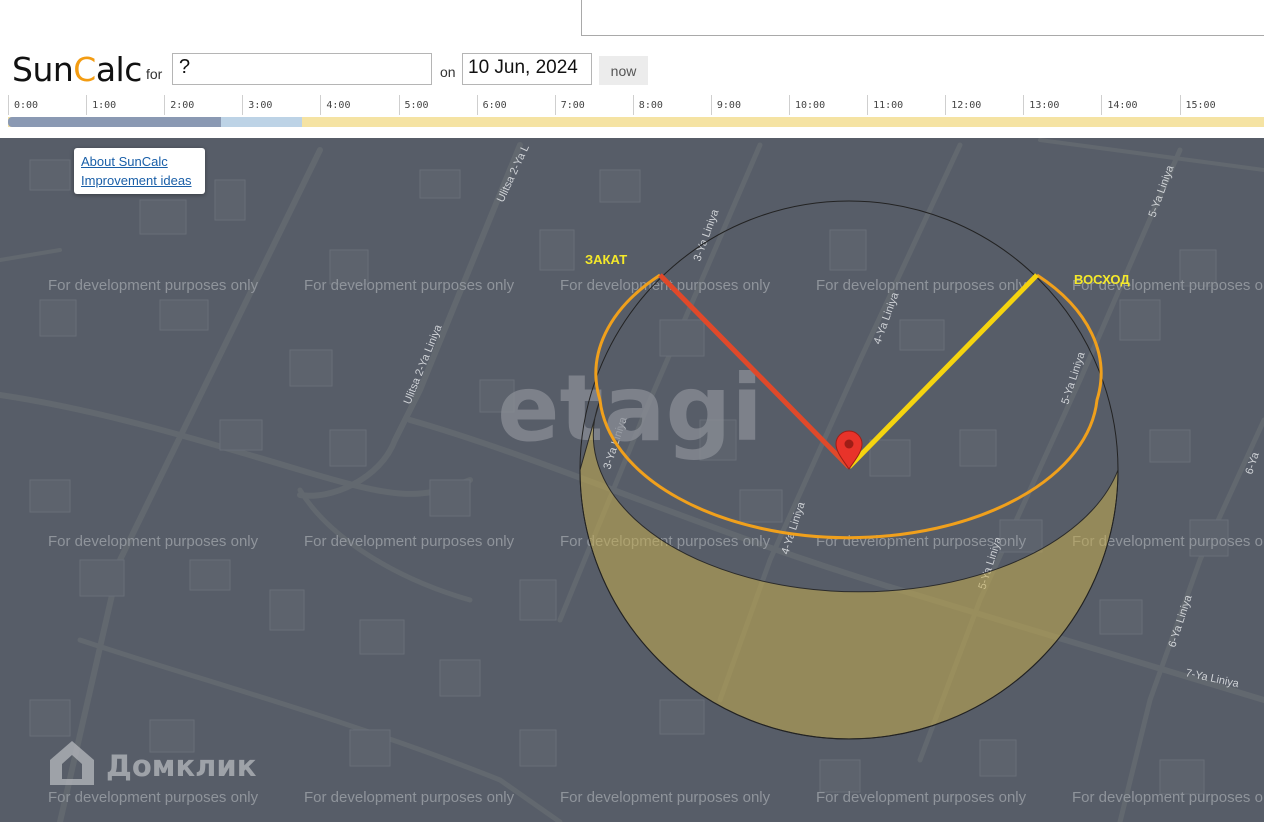  What do you see at coordinates (139, 180) in the screenshot?
I see `improvement-ideas-link: Improvement ideas` at bounding box center [139, 180].